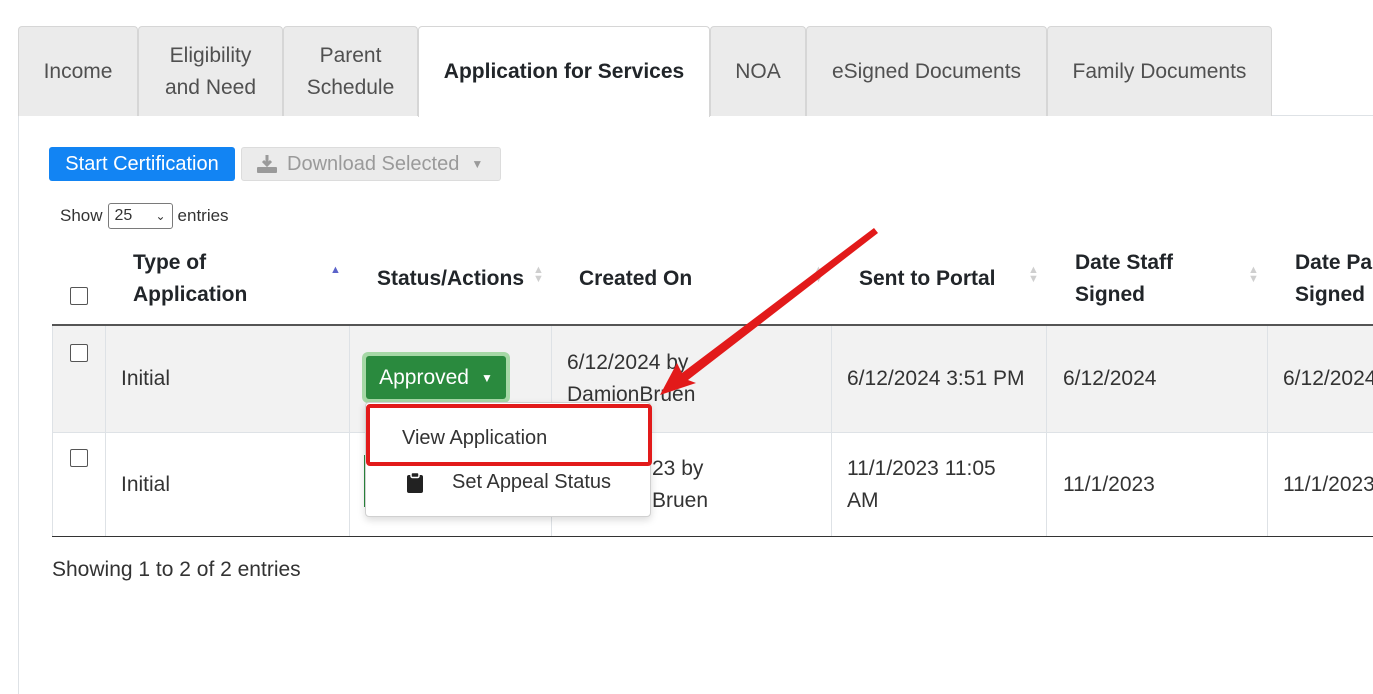 The width and height of the screenshot is (1373, 694). I want to click on tab-label: Eligibility and Need, so click(210, 71).